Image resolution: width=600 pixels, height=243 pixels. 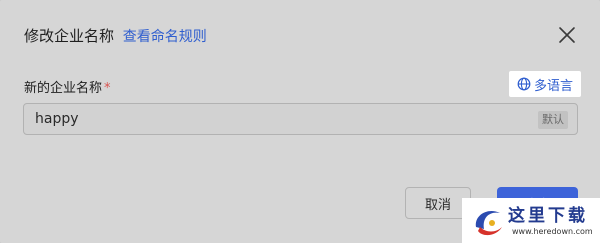 I want to click on watermark-logo-icon, so click(x=488, y=223).